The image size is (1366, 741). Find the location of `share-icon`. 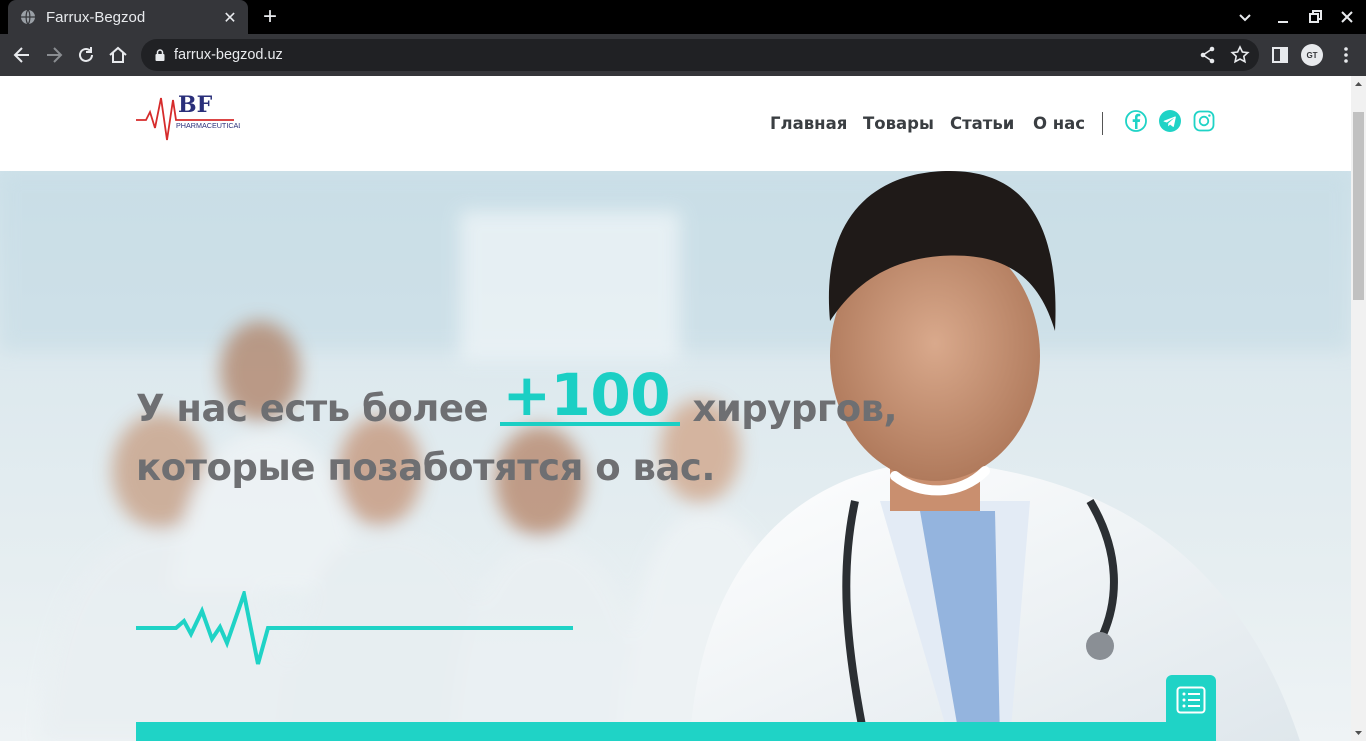

share-icon is located at coordinates (1208, 55).